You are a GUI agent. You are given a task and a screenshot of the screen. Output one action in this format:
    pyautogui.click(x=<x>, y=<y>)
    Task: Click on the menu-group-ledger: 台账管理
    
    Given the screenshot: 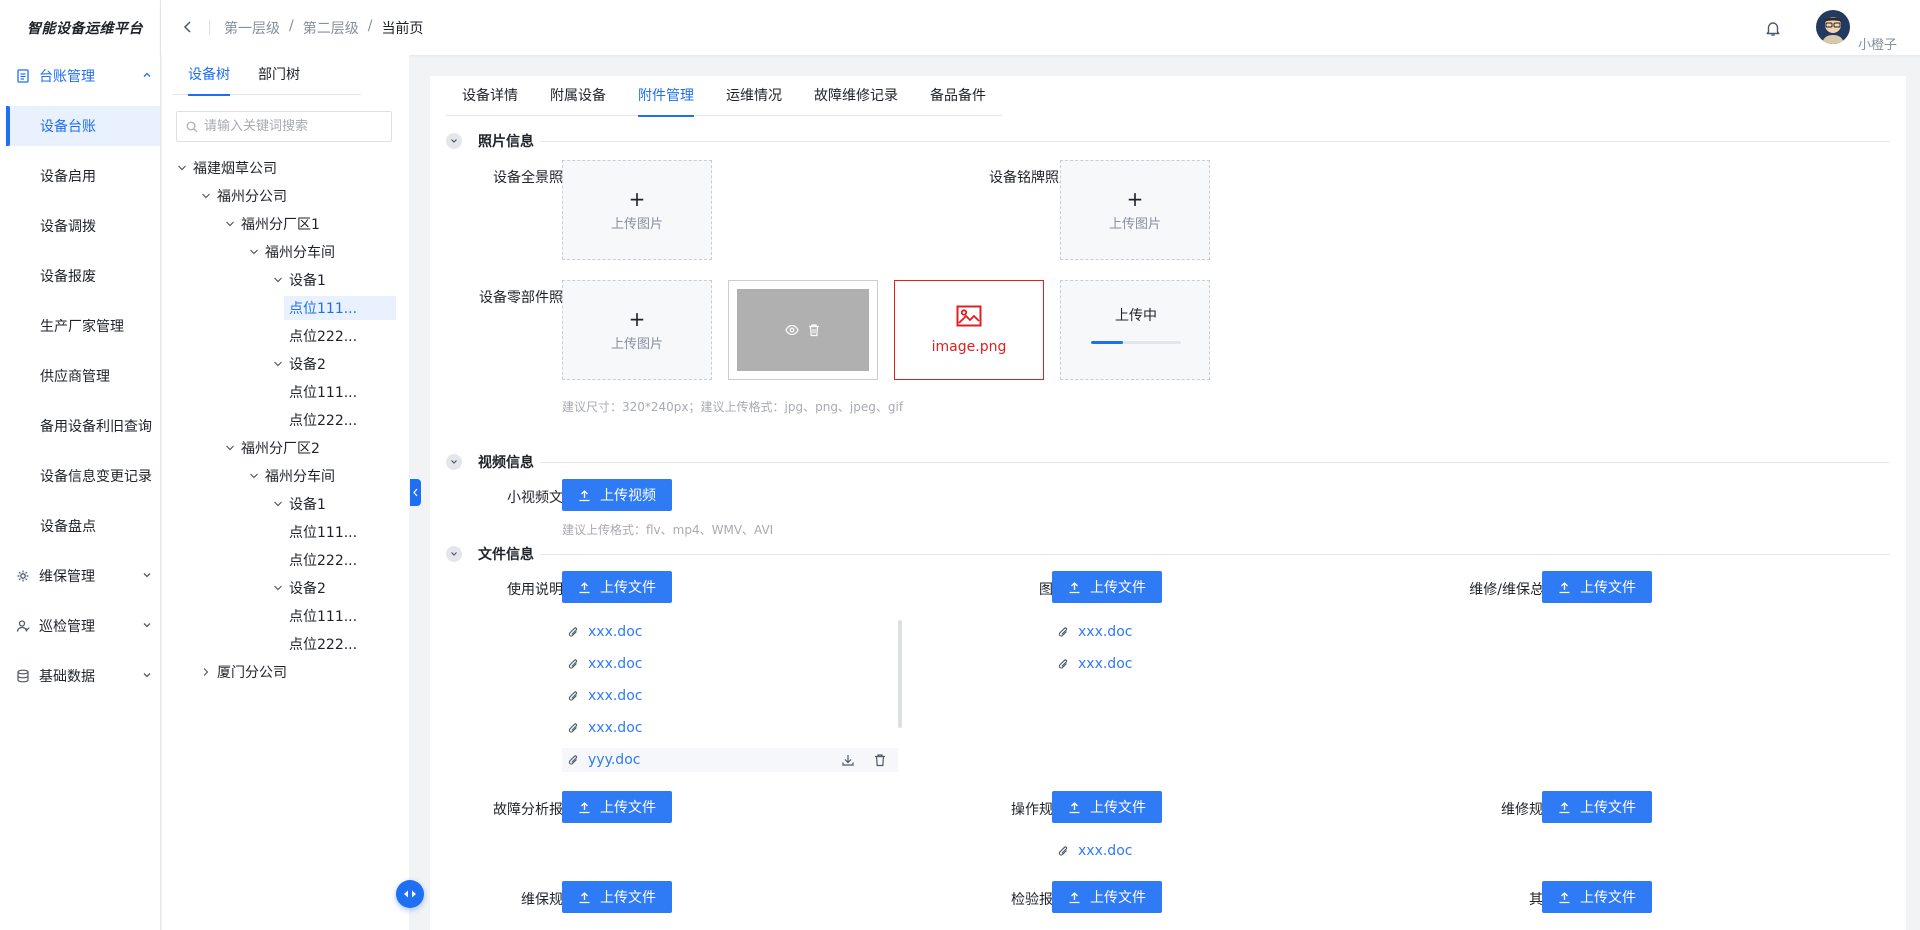 What is the action you would take?
    pyautogui.click(x=80, y=76)
    